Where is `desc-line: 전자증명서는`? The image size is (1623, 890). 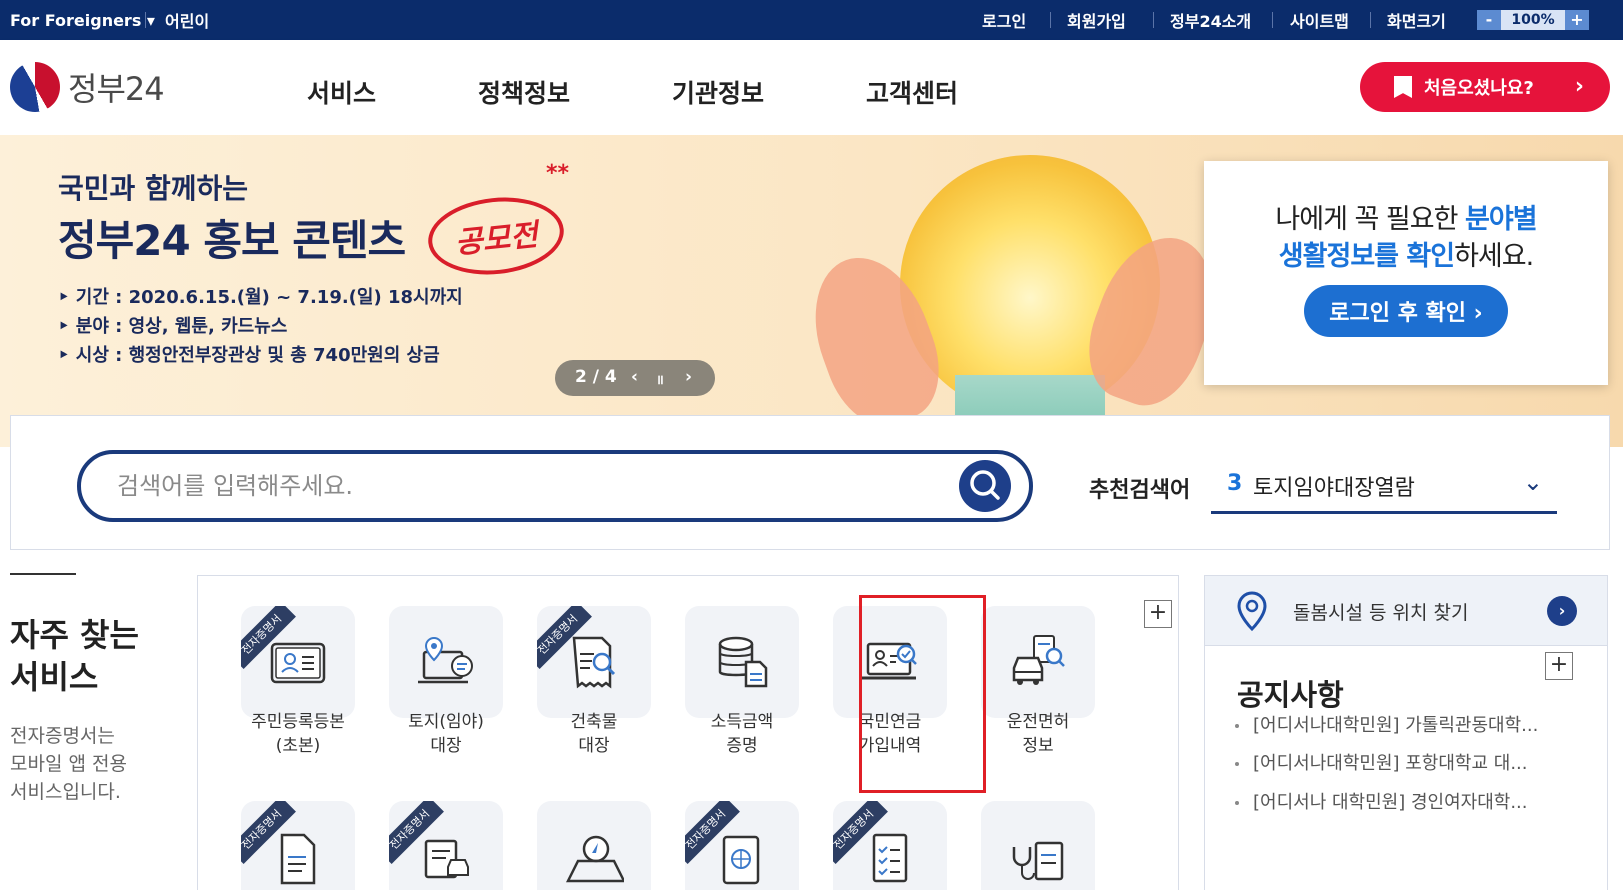 desc-line: 전자증명서는 is located at coordinates (62, 736).